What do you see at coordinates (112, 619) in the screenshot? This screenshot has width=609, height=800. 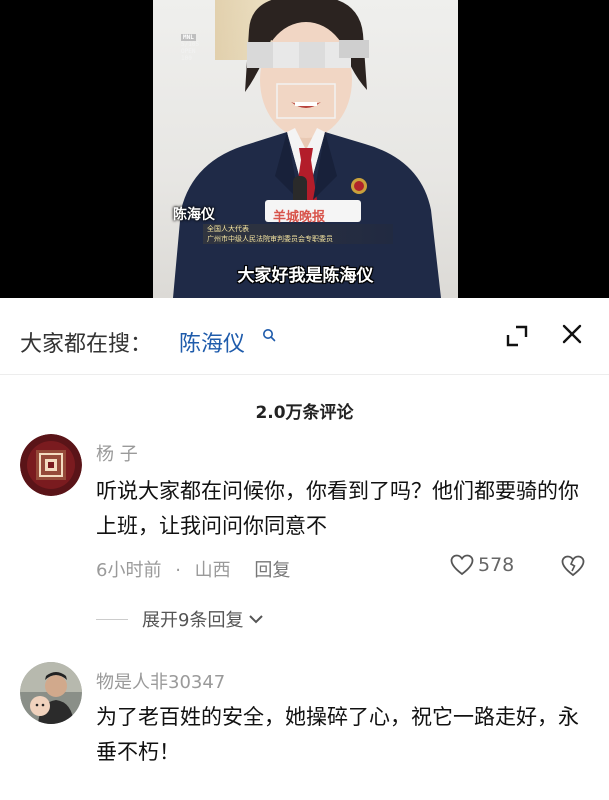 I see `expand-divider` at bounding box center [112, 619].